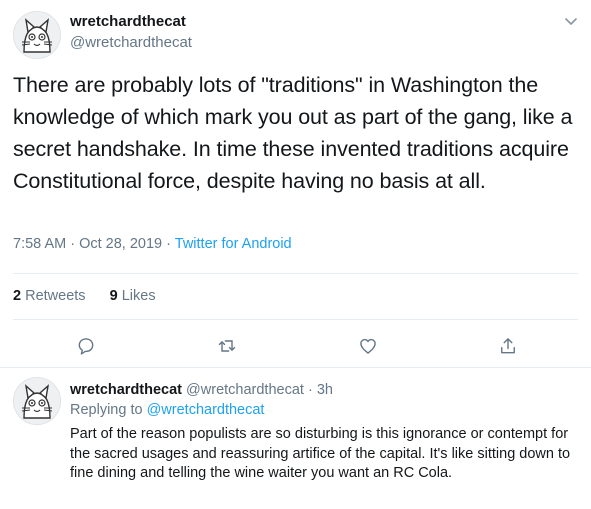 The image size is (591, 509). What do you see at coordinates (368, 346) in the screenshot?
I see `heart-icon` at bounding box center [368, 346].